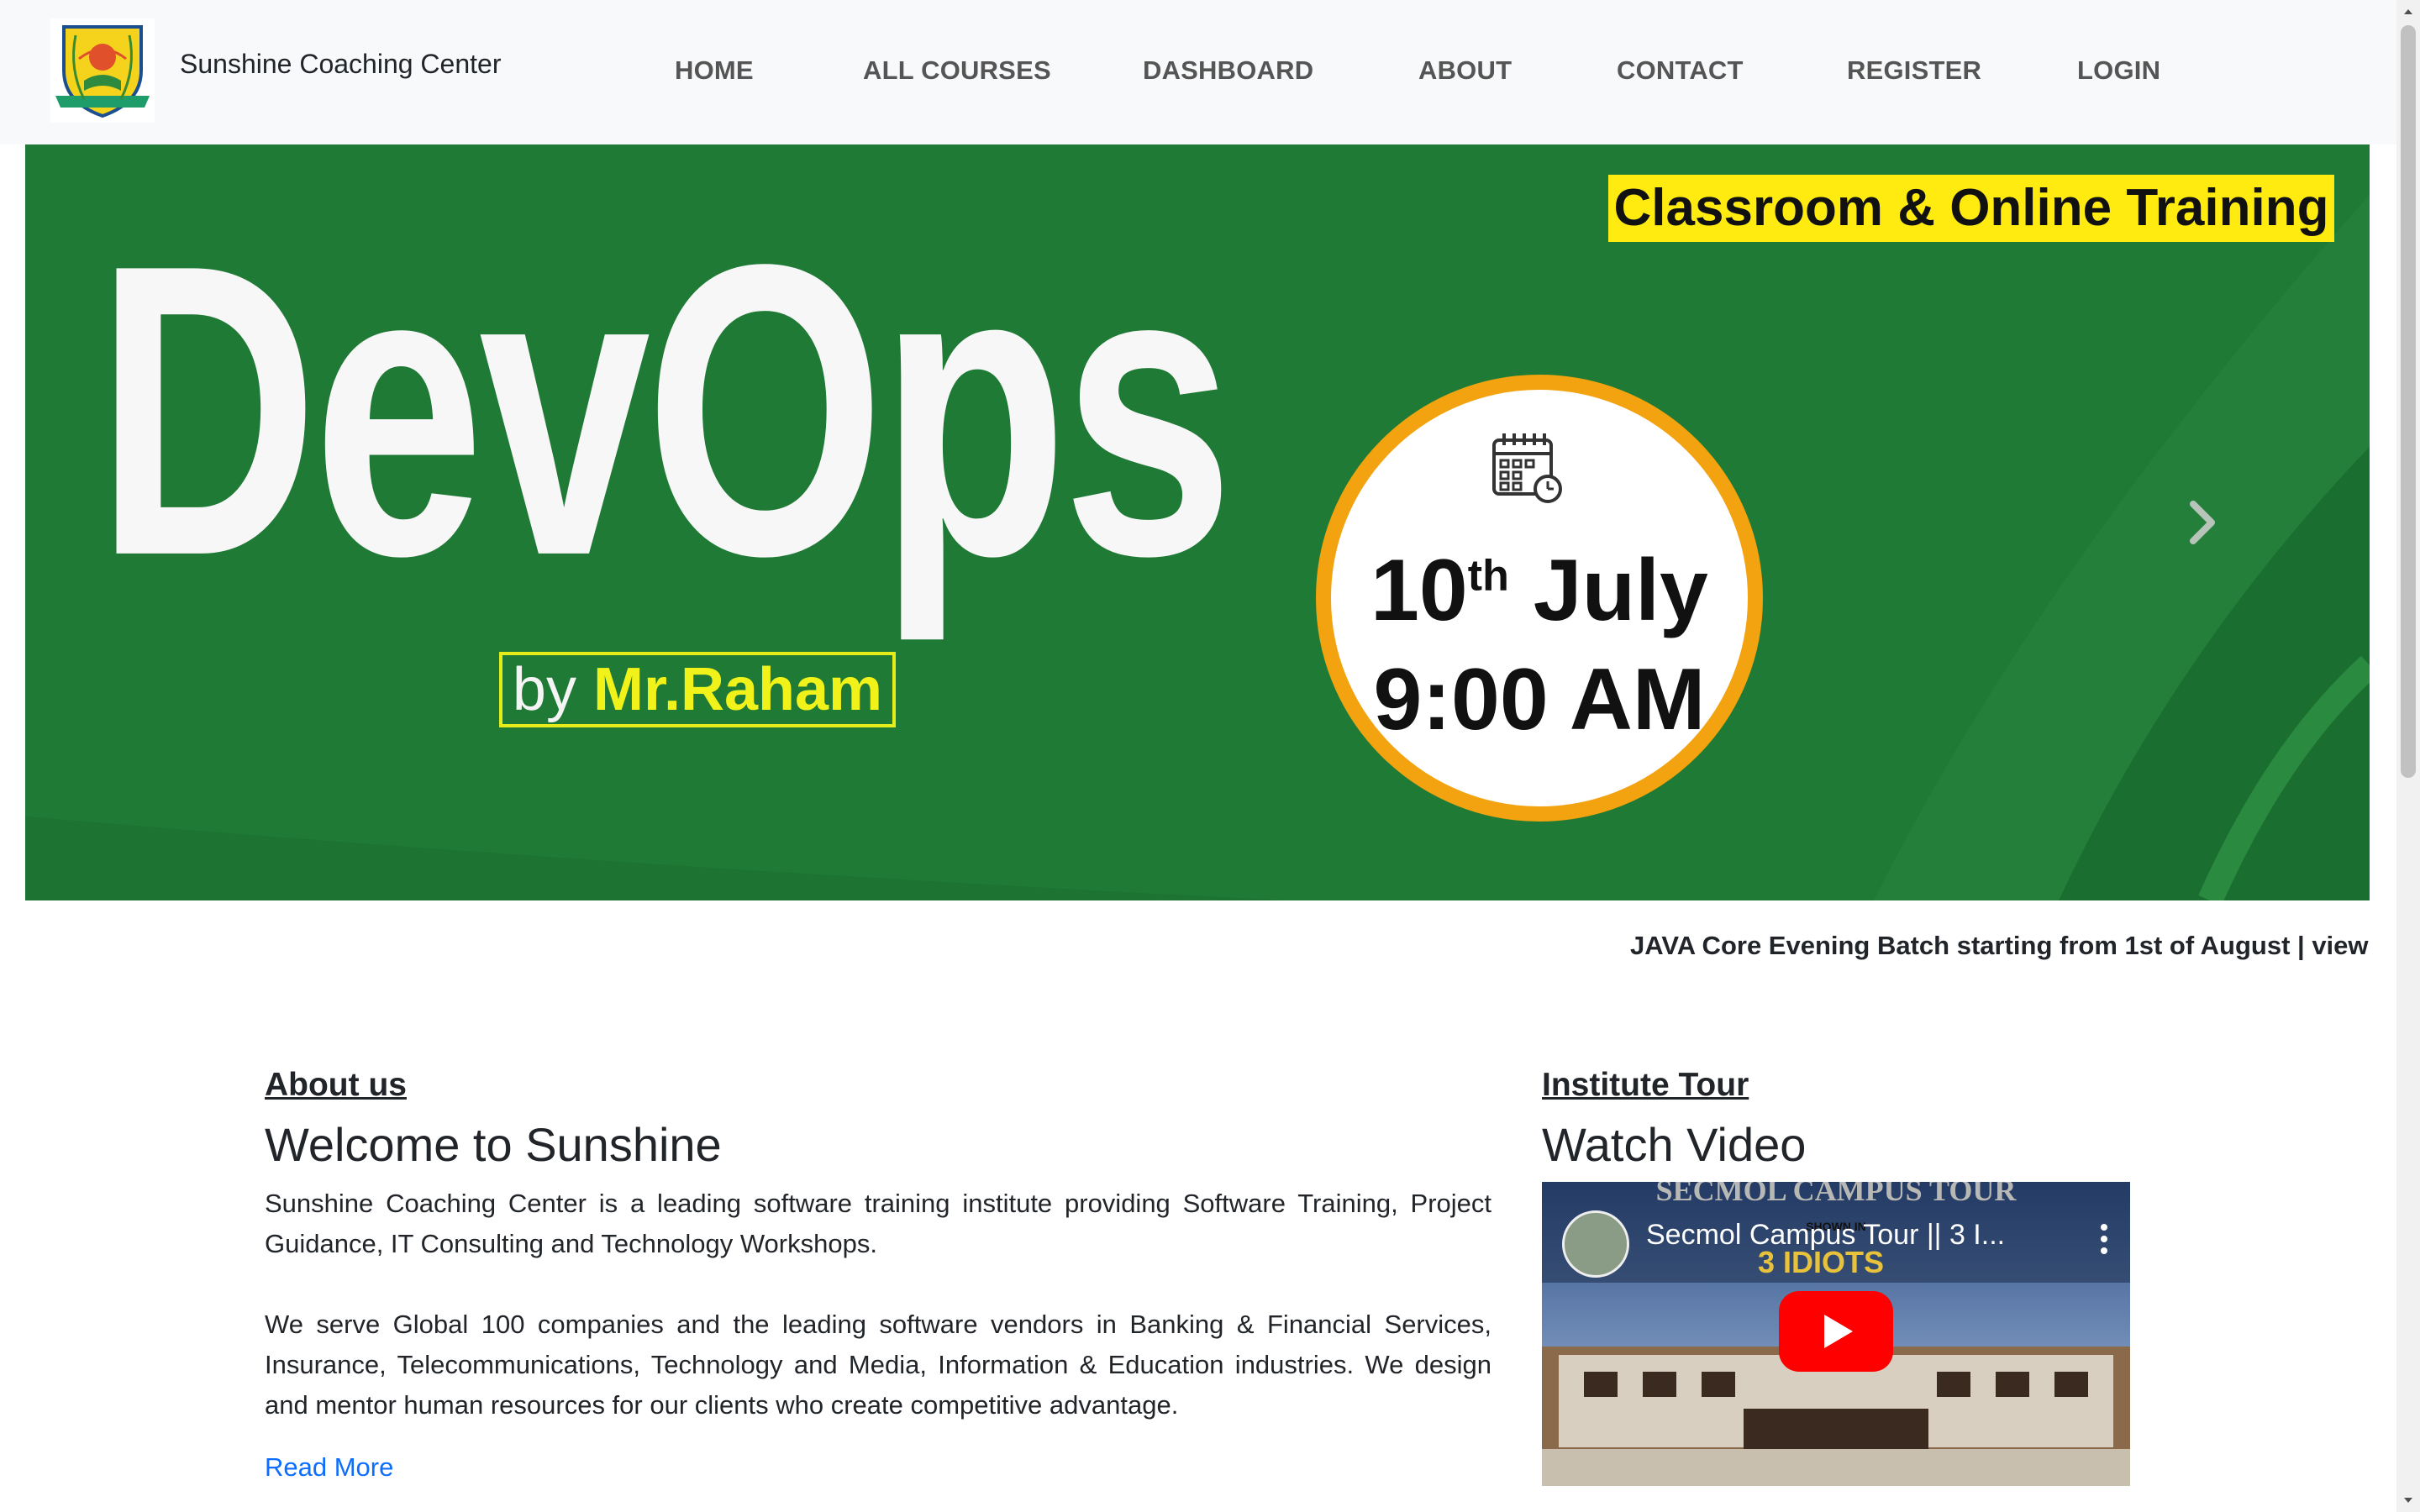 The width and height of the screenshot is (2420, 1512). What do you see at coordinates (1620, 590) in the screenshot?
I see `batch-date-month: July` at bounding box center [1620, 590].